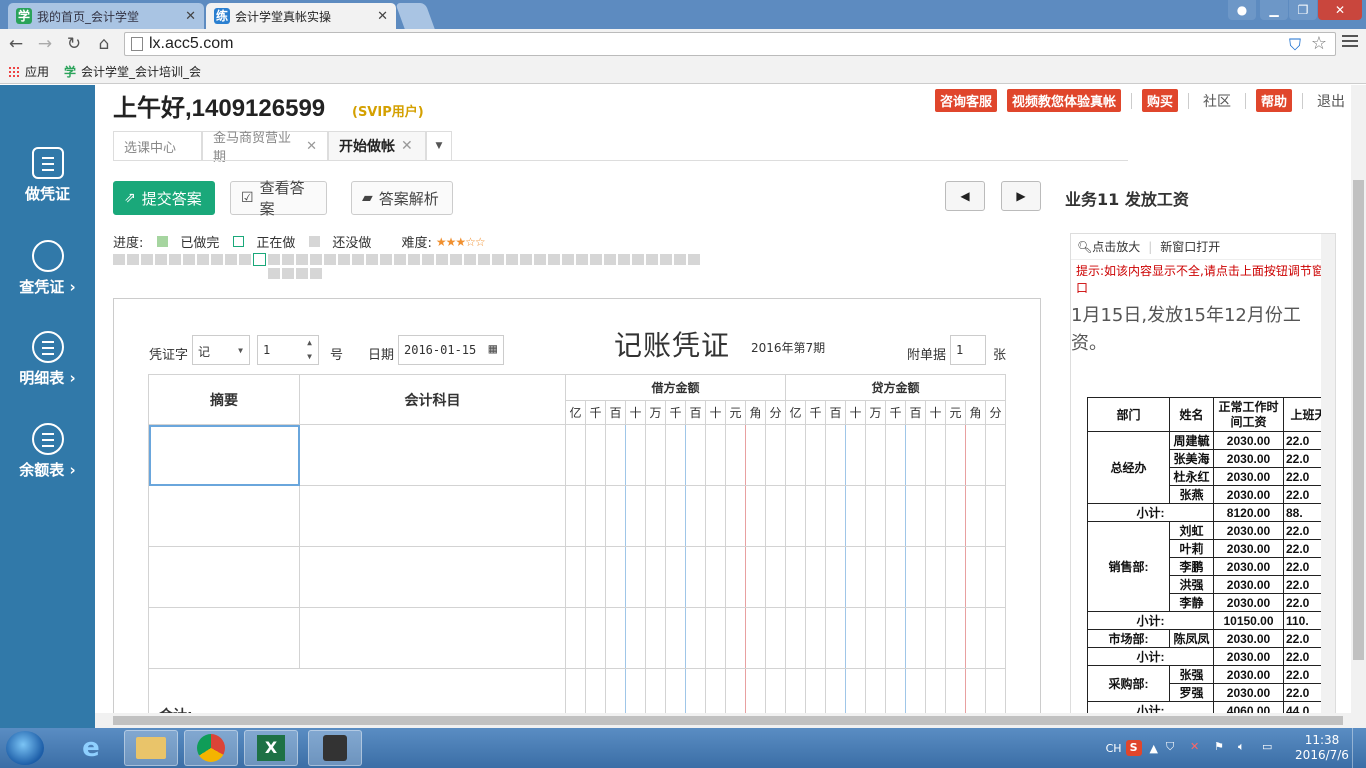  I want to click on network-icon: ✕, so click(1198, 748).